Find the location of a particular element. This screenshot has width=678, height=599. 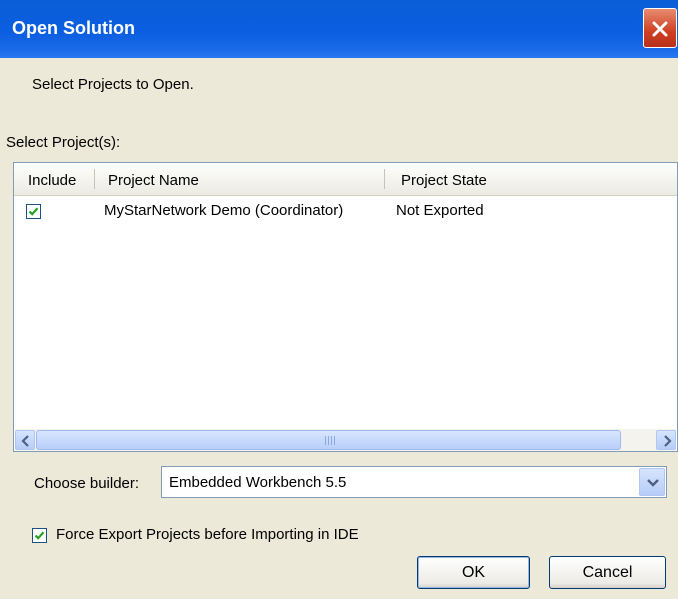

scroll-thumb is located at coordinates (328, 440).